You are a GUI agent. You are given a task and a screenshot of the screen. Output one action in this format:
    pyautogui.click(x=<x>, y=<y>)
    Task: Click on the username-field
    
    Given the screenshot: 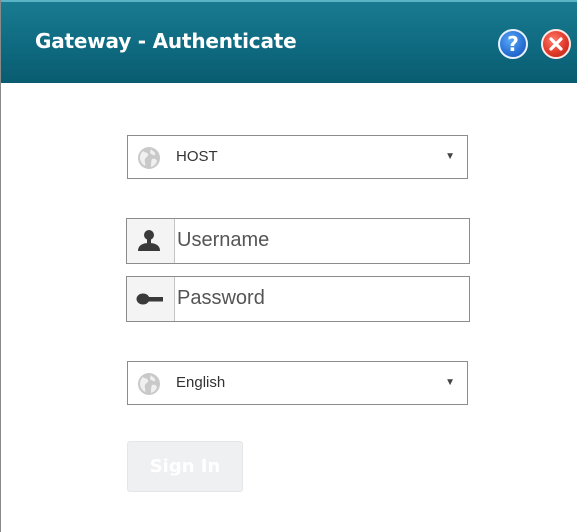 What is the action you would take?
    pyautogui.click(x=298, y=241)
    